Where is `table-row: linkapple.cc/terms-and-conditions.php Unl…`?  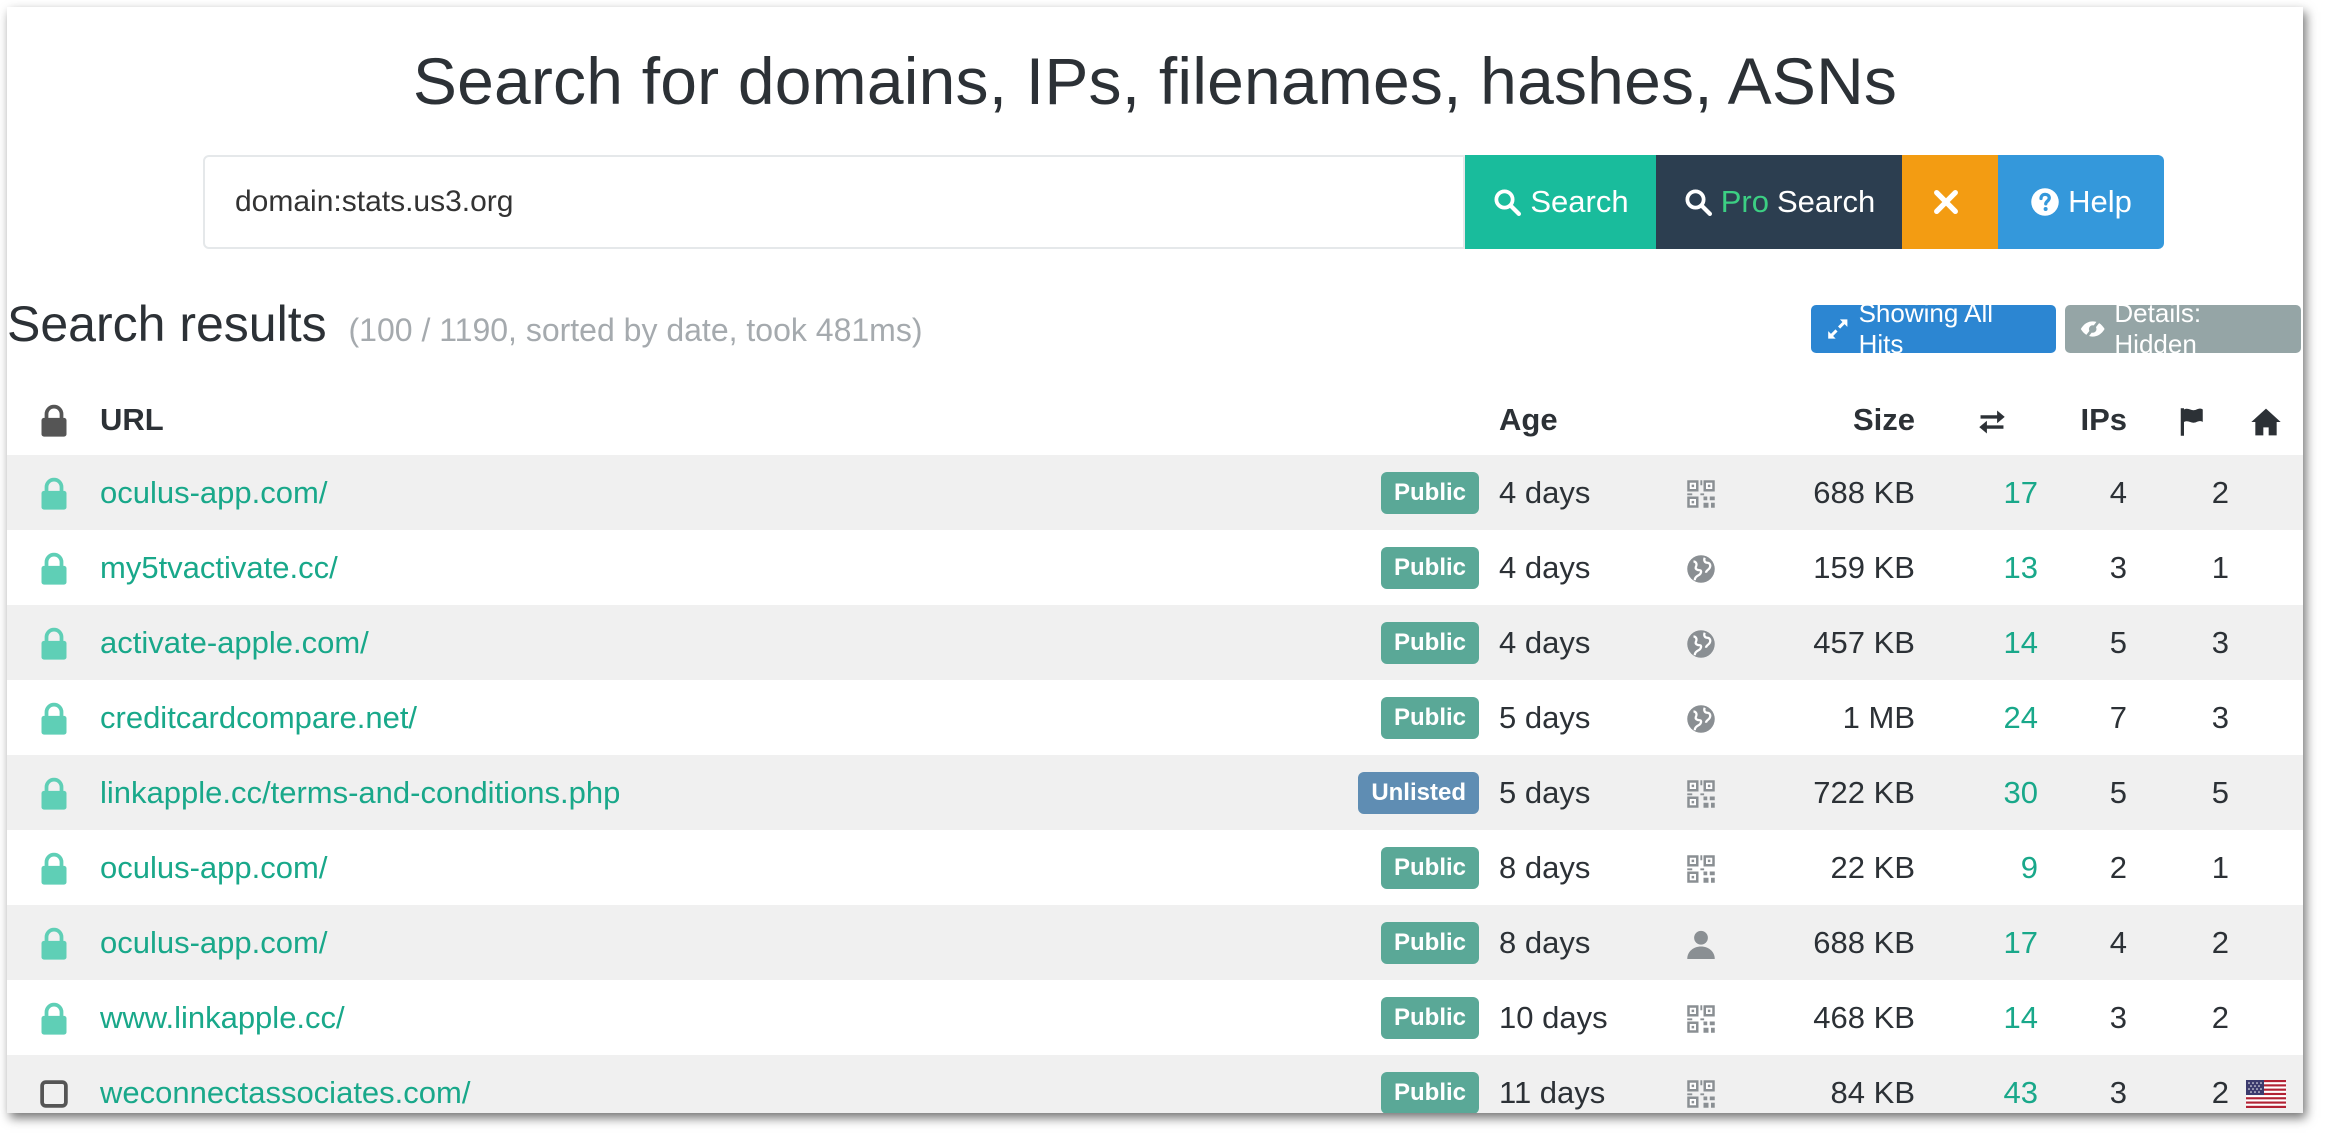
table-row: linkapple.cc/terms-and-conditions.php Unl… is located at coordinates (1155, 792).